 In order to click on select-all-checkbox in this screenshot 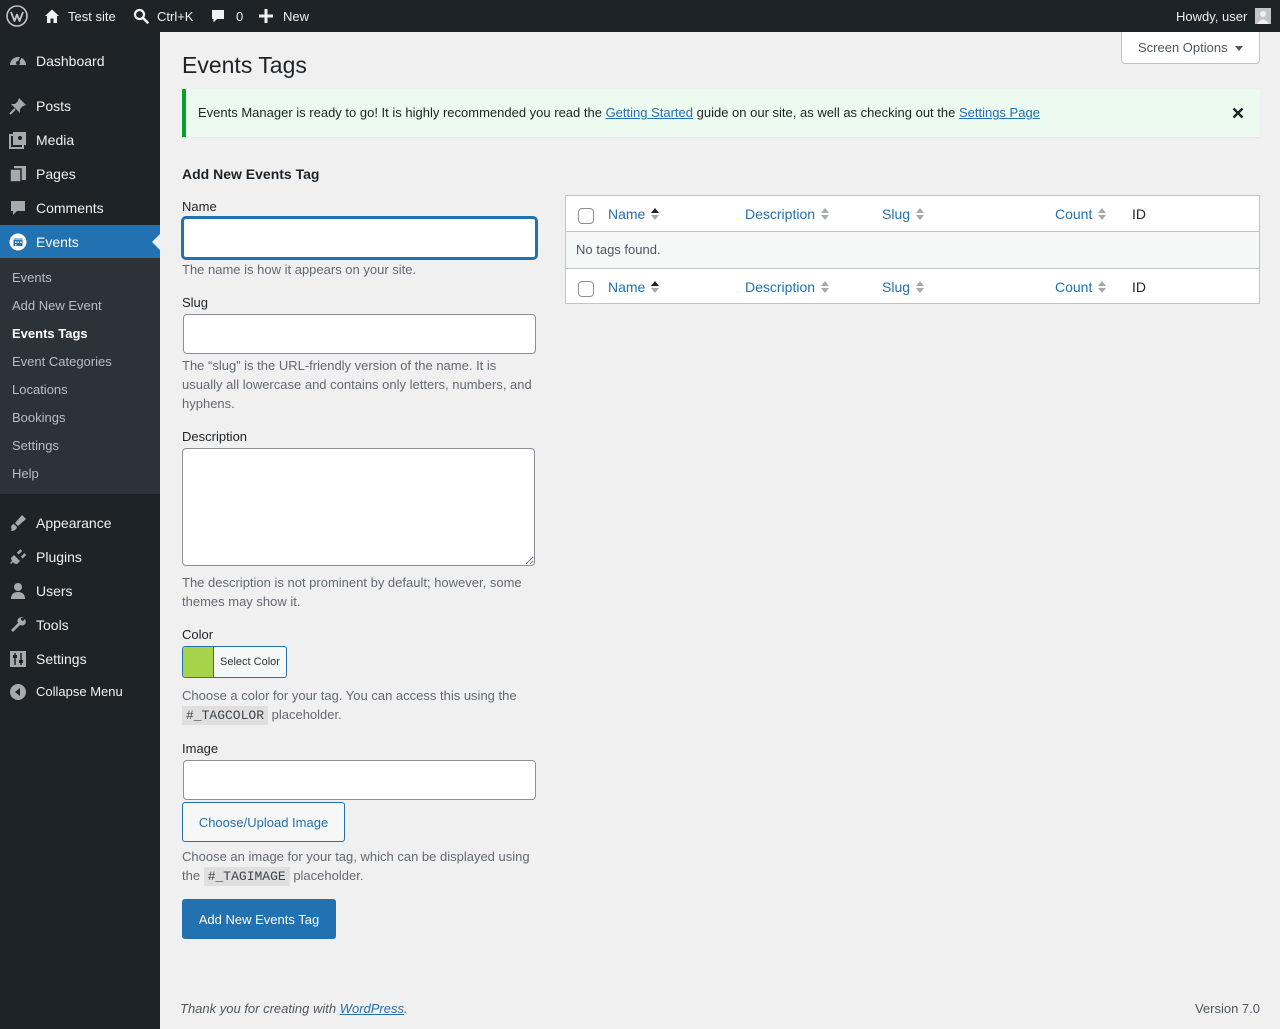, I will do `click(586, 216)`.